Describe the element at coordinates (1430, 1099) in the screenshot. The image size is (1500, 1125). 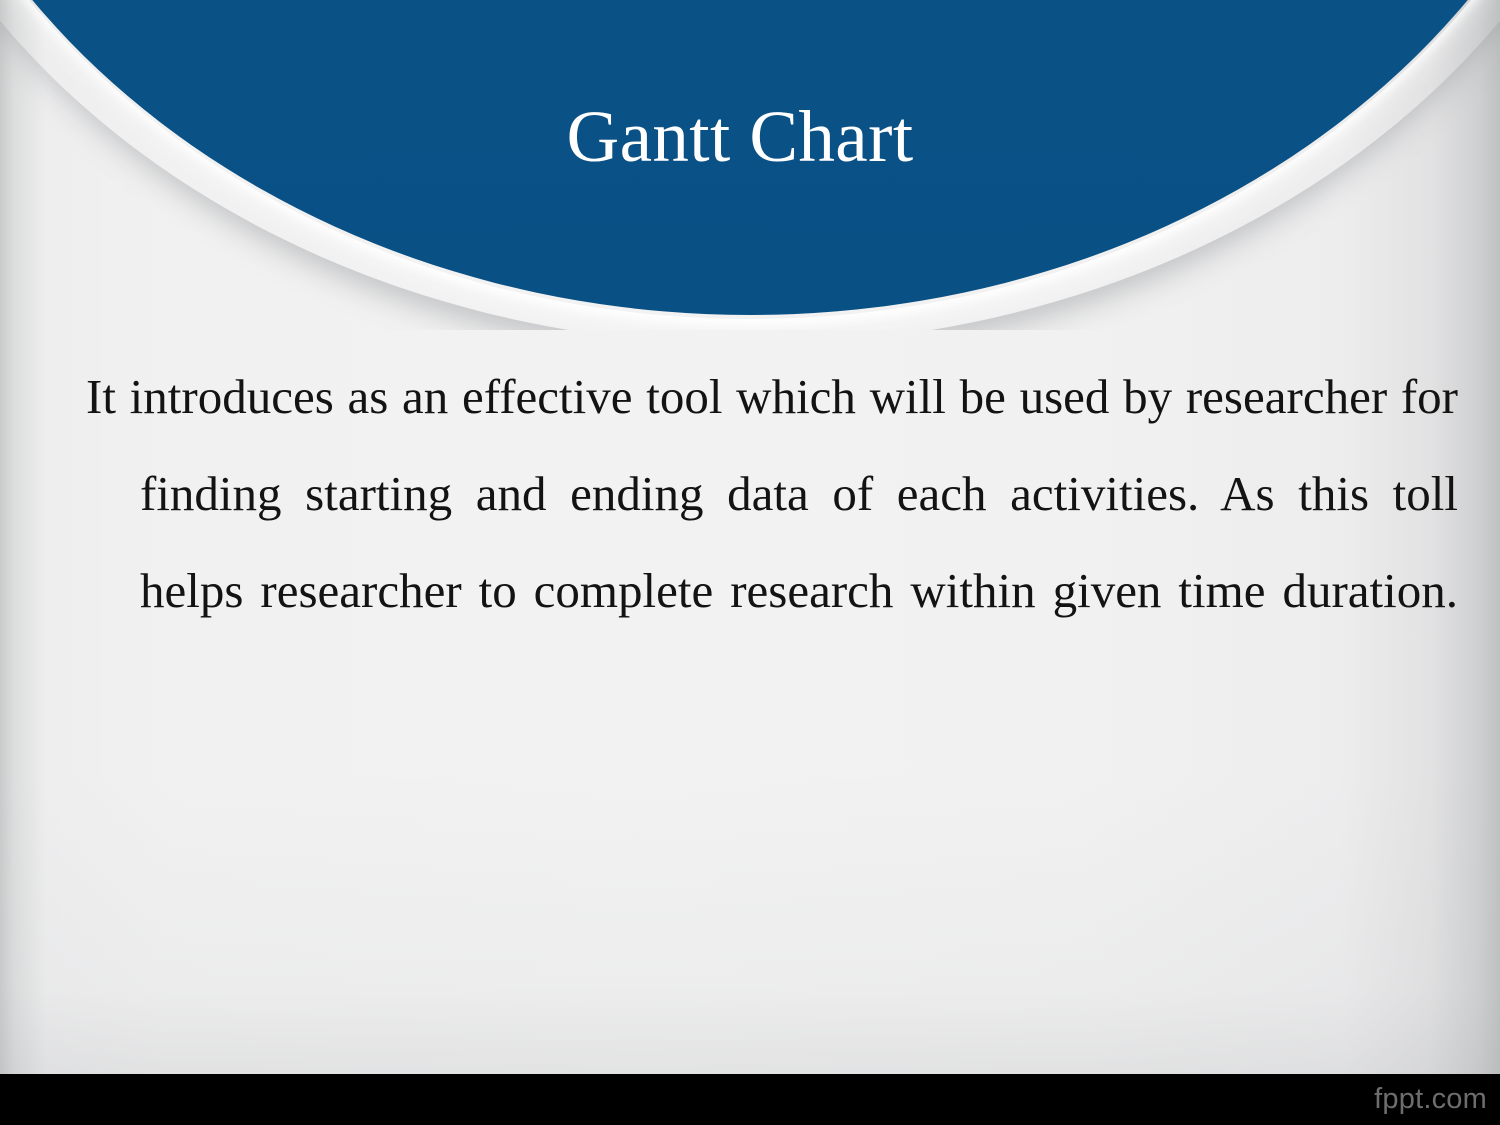
I see `footer-watermark: fppt.com` at that location.